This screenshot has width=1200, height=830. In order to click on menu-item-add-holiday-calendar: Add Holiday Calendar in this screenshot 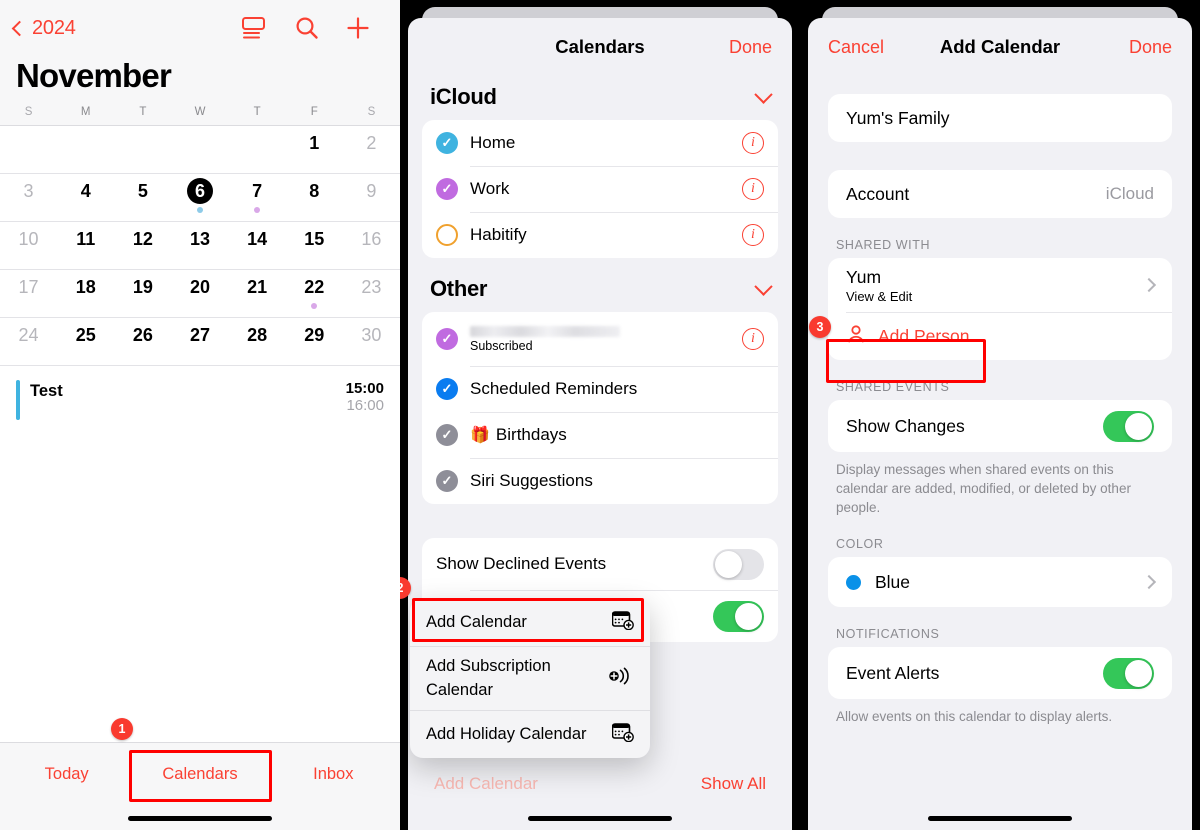, I will do `click(530, 734)`.